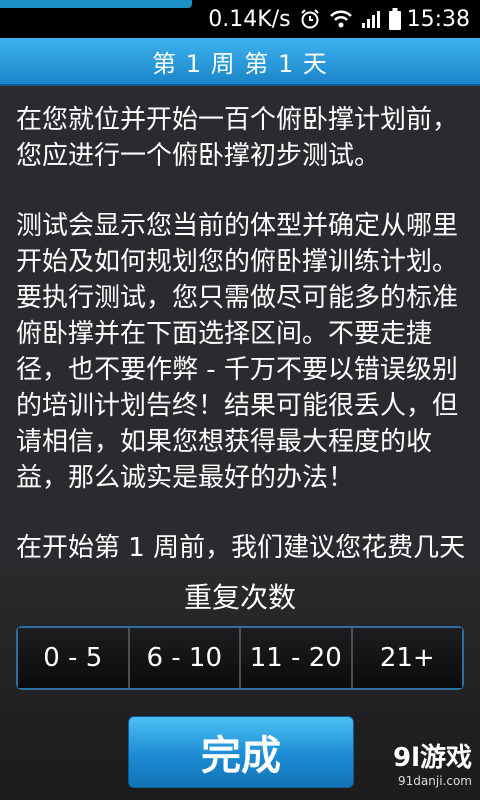 The height and width of the screenshot is (800, 480). Describe the element at coordinates (96, 4) in the screenshot. I see `notification-strip` at that location.